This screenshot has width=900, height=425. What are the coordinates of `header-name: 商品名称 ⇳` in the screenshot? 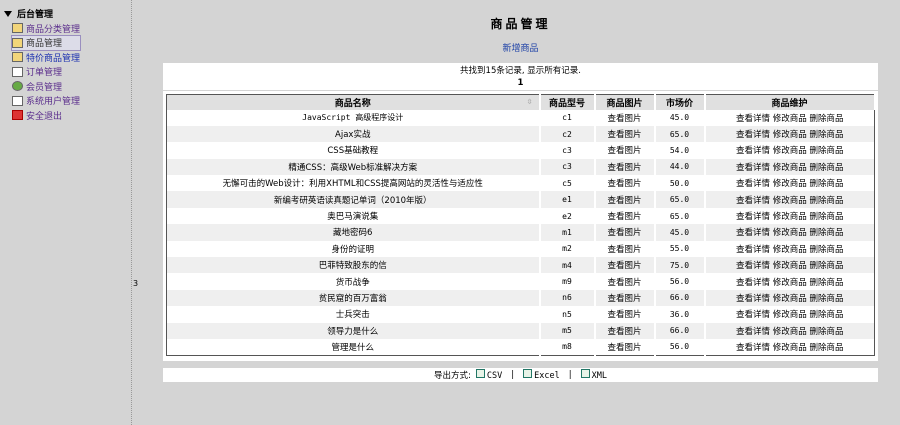 It's located at (353, 102).